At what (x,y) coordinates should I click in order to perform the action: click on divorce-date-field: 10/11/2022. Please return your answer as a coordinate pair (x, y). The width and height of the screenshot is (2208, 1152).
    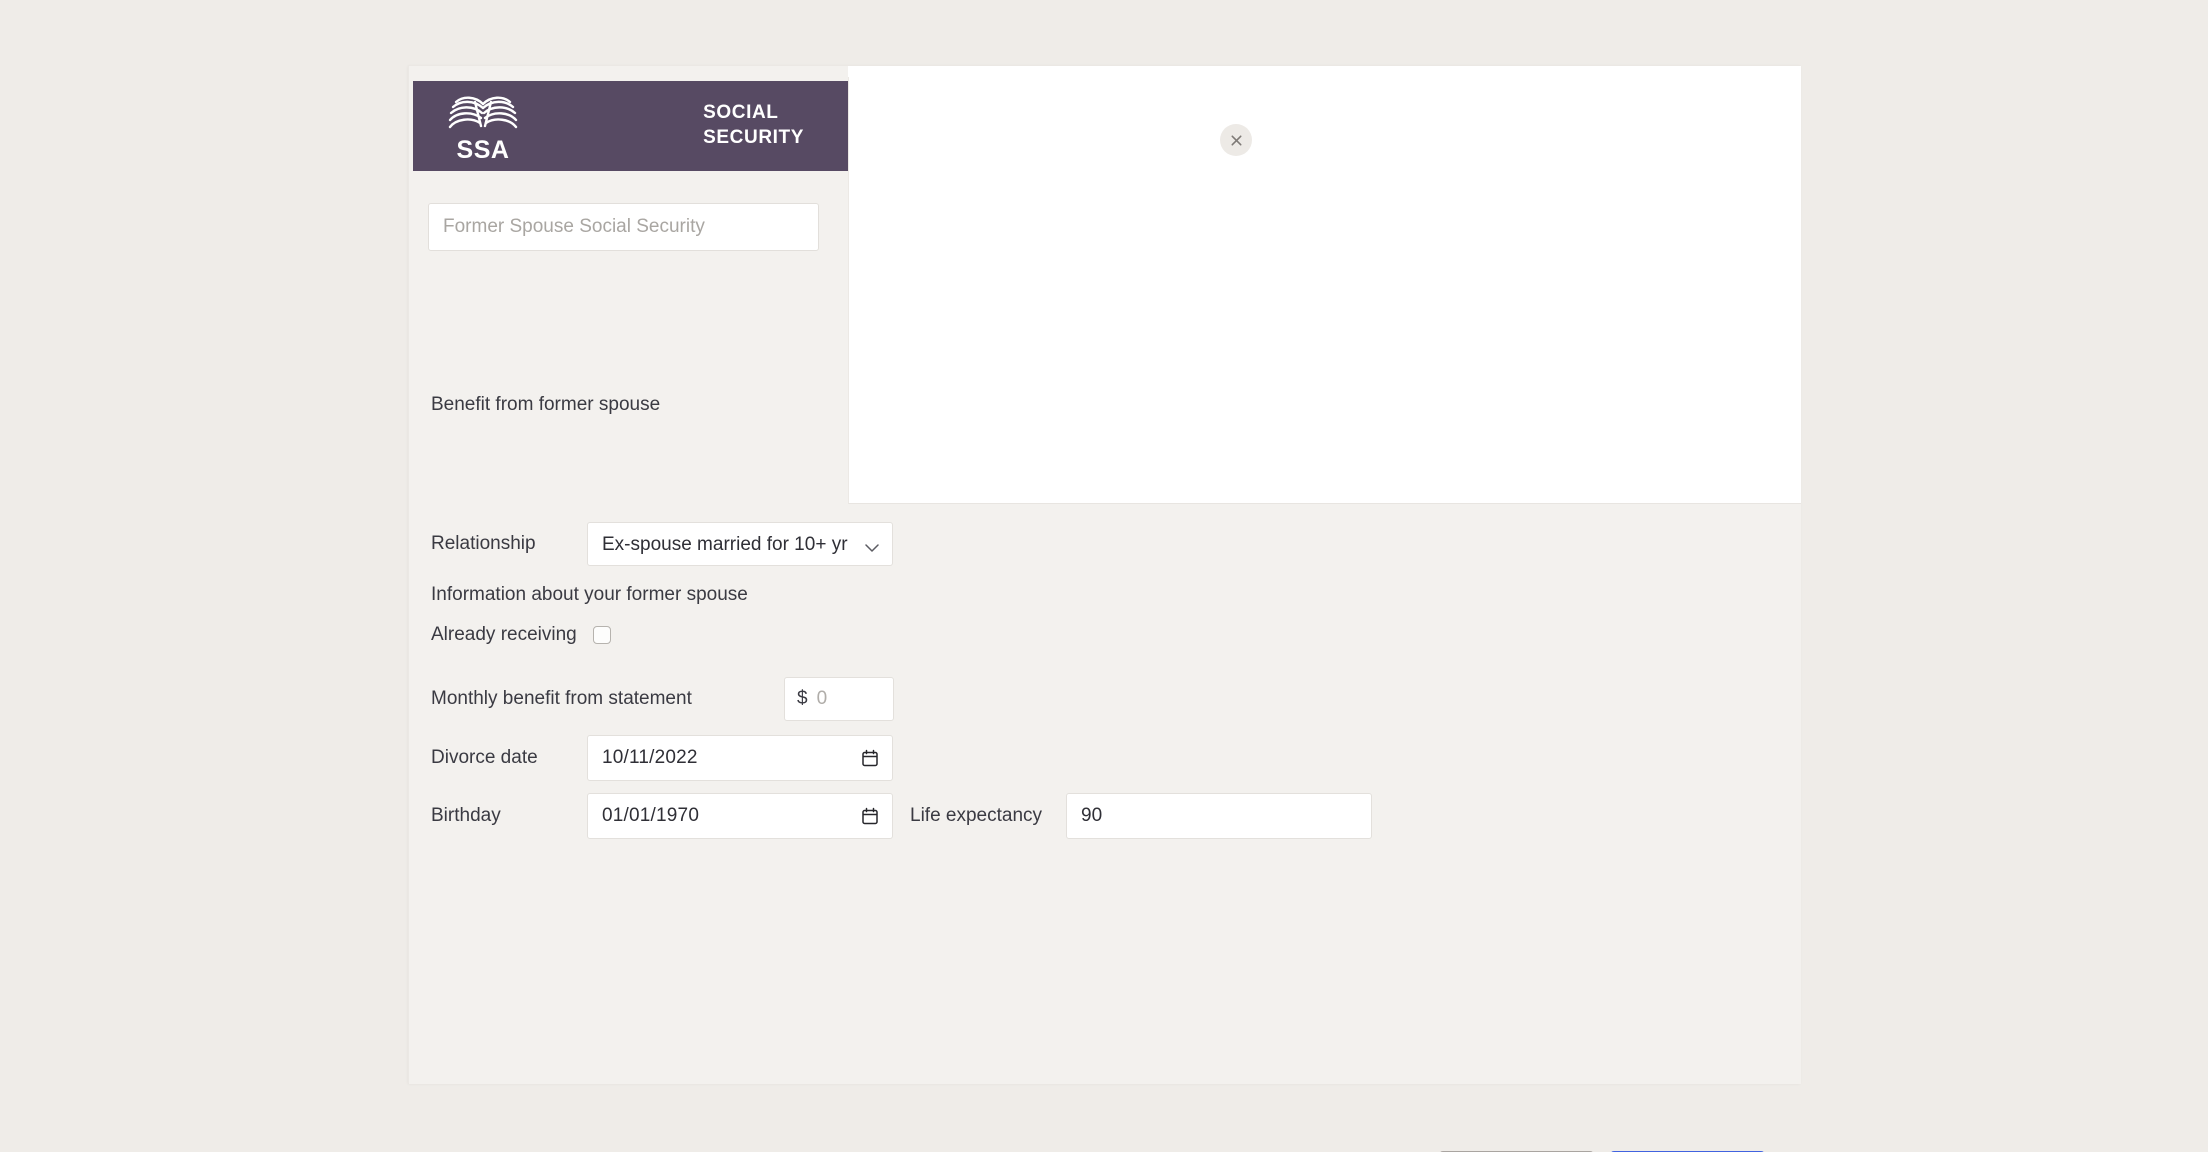
    Looking at the image, I should click on (740, 758).